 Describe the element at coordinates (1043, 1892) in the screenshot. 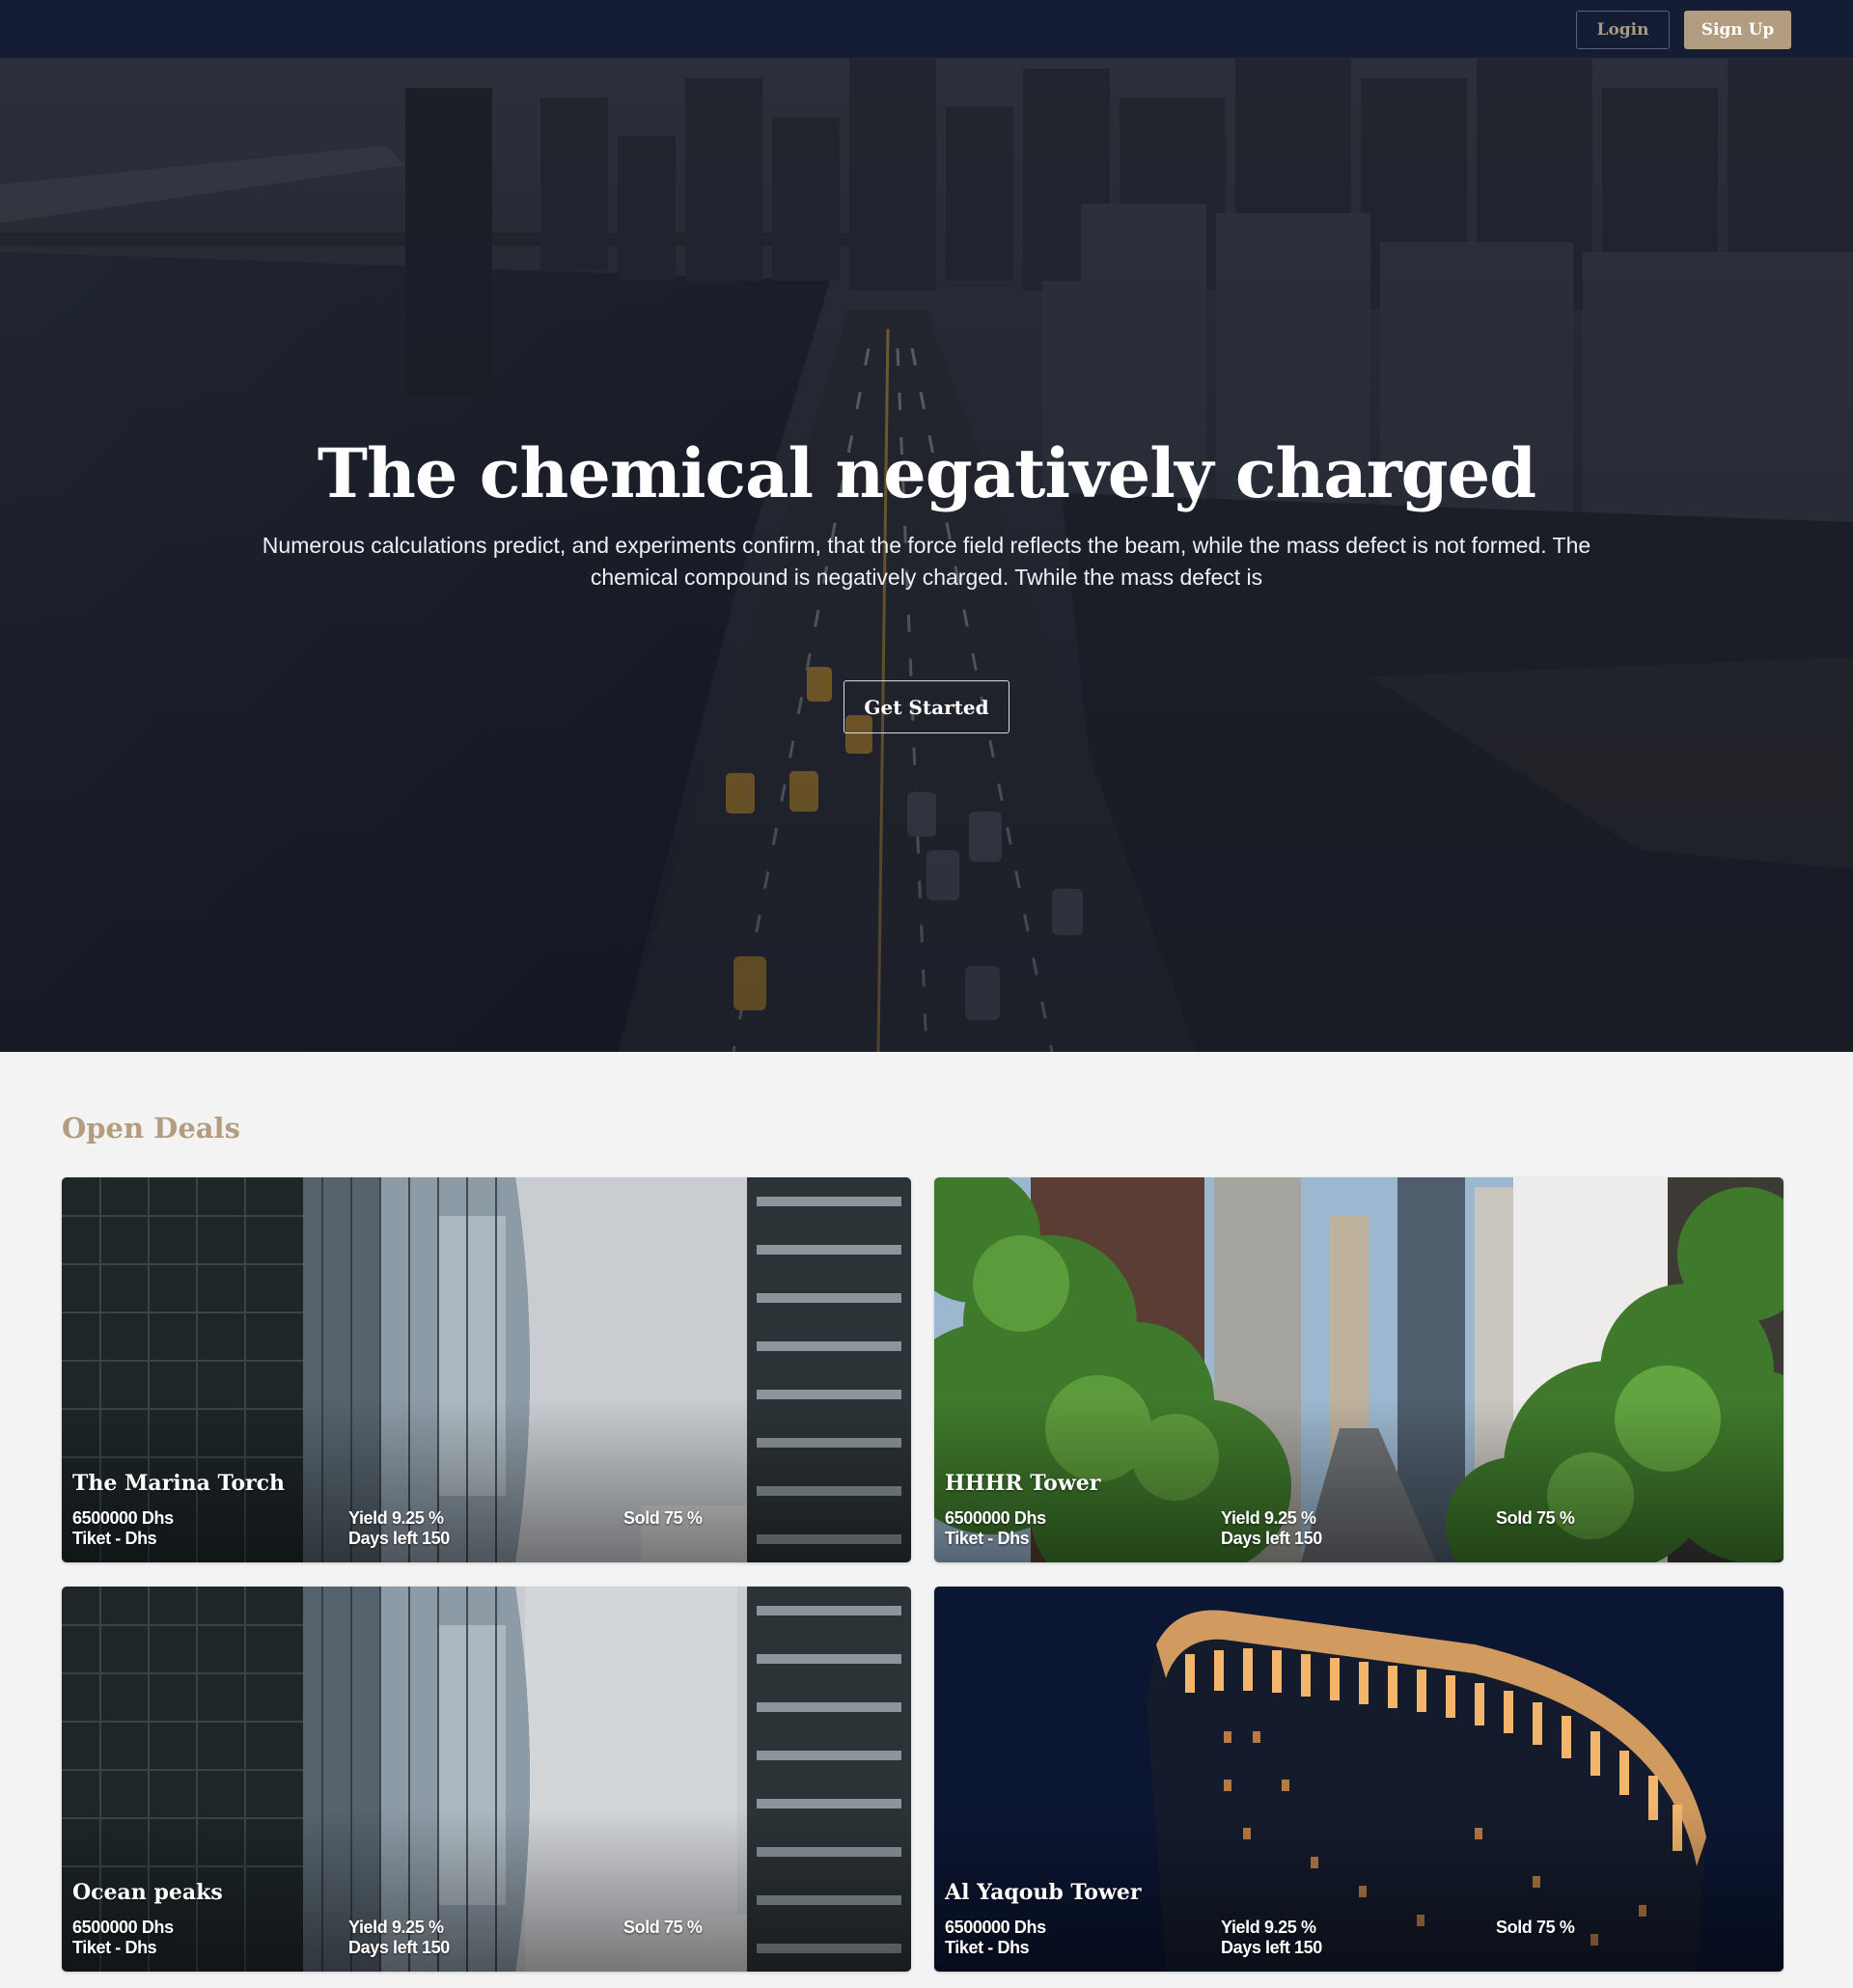

I see `deal-title: Al Yaqoub Tower` at that location.